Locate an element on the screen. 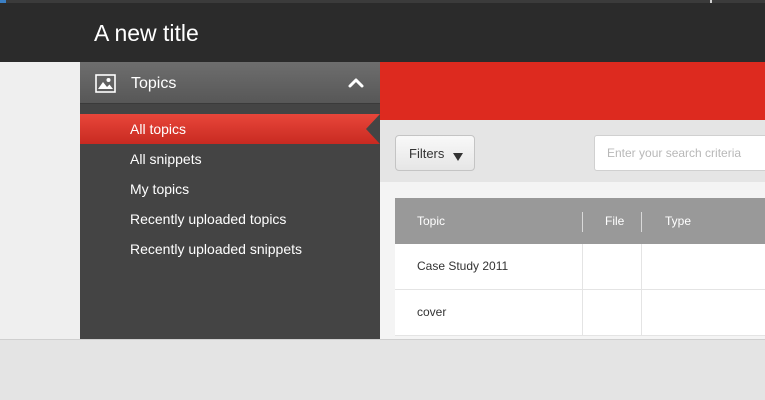 Image resolution: width=765 pixels, height=400 pixels. table-header: Topic File Type is located at coordinates (580, 221).